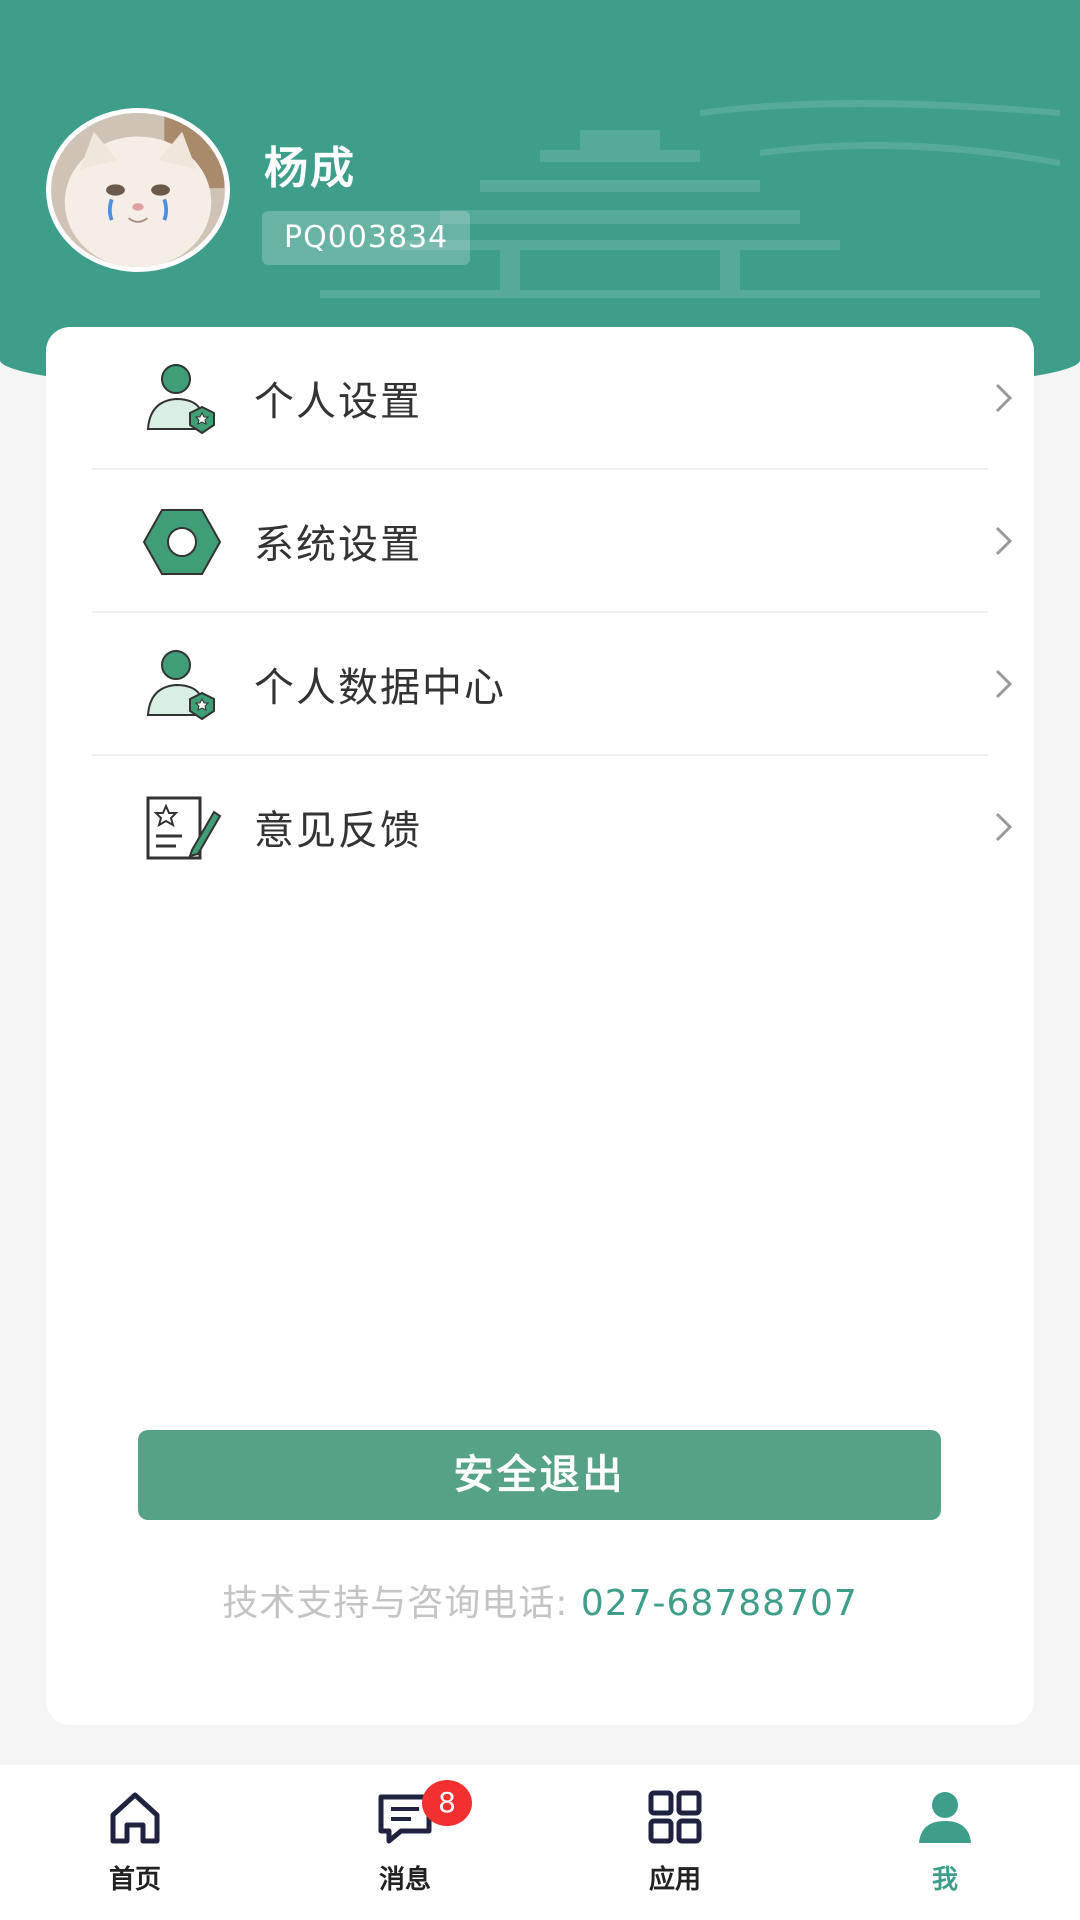 The height and width of the screenshot is (1920, 1080). Describe the element at coordinates (380, 688) in the screenshot. I see `menu-item-label: 个人数据中心` at that location.